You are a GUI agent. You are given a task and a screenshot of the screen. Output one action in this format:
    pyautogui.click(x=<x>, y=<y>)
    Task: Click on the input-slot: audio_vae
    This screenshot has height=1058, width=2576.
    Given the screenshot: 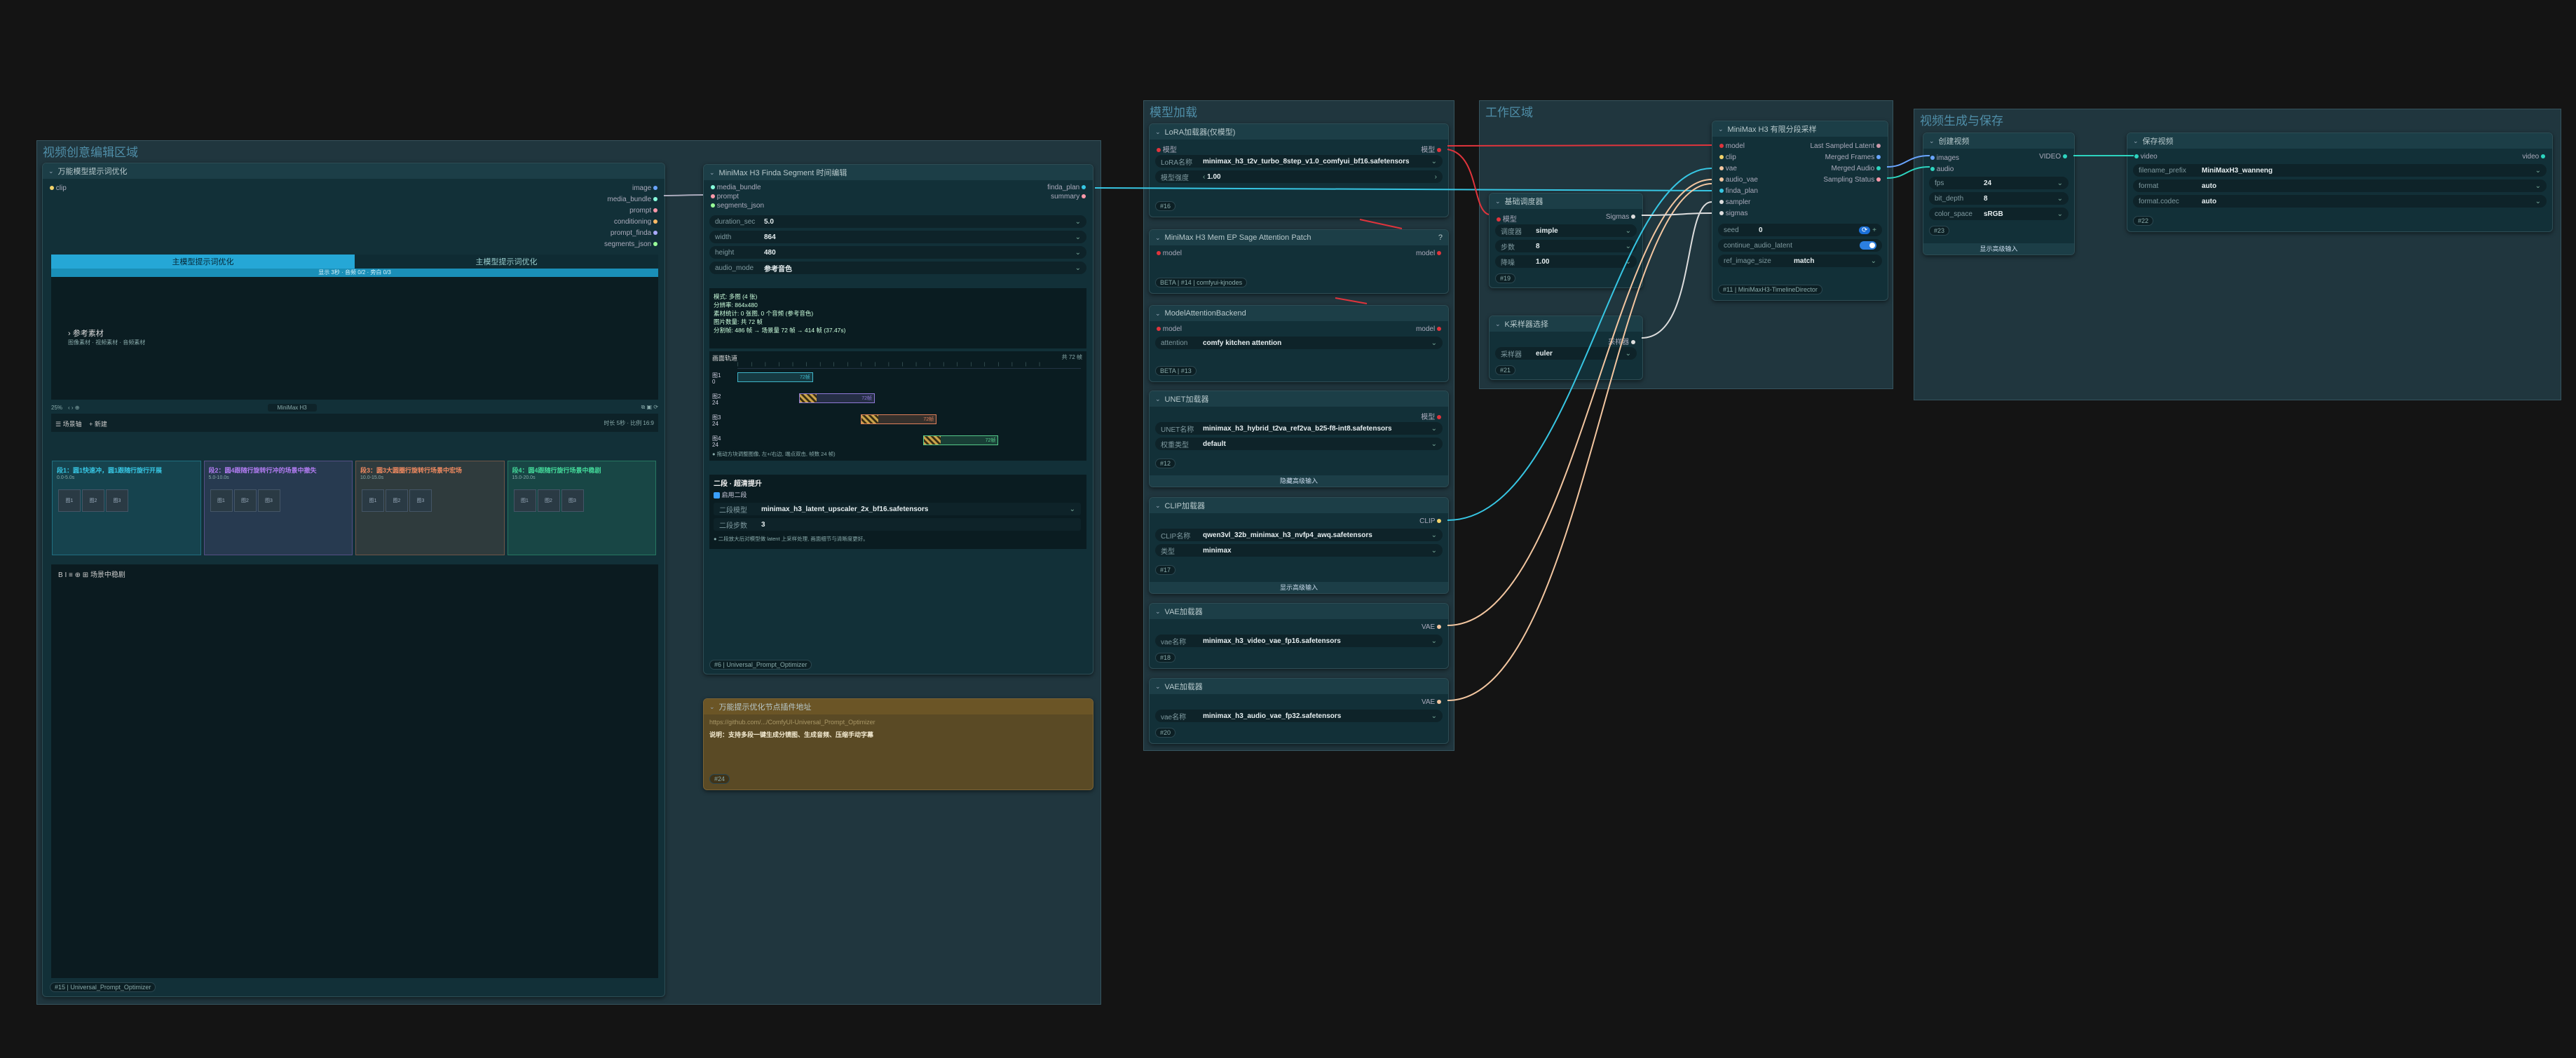 What is the action you would take?
    pyautogui.click(x=1738, y=180)
    